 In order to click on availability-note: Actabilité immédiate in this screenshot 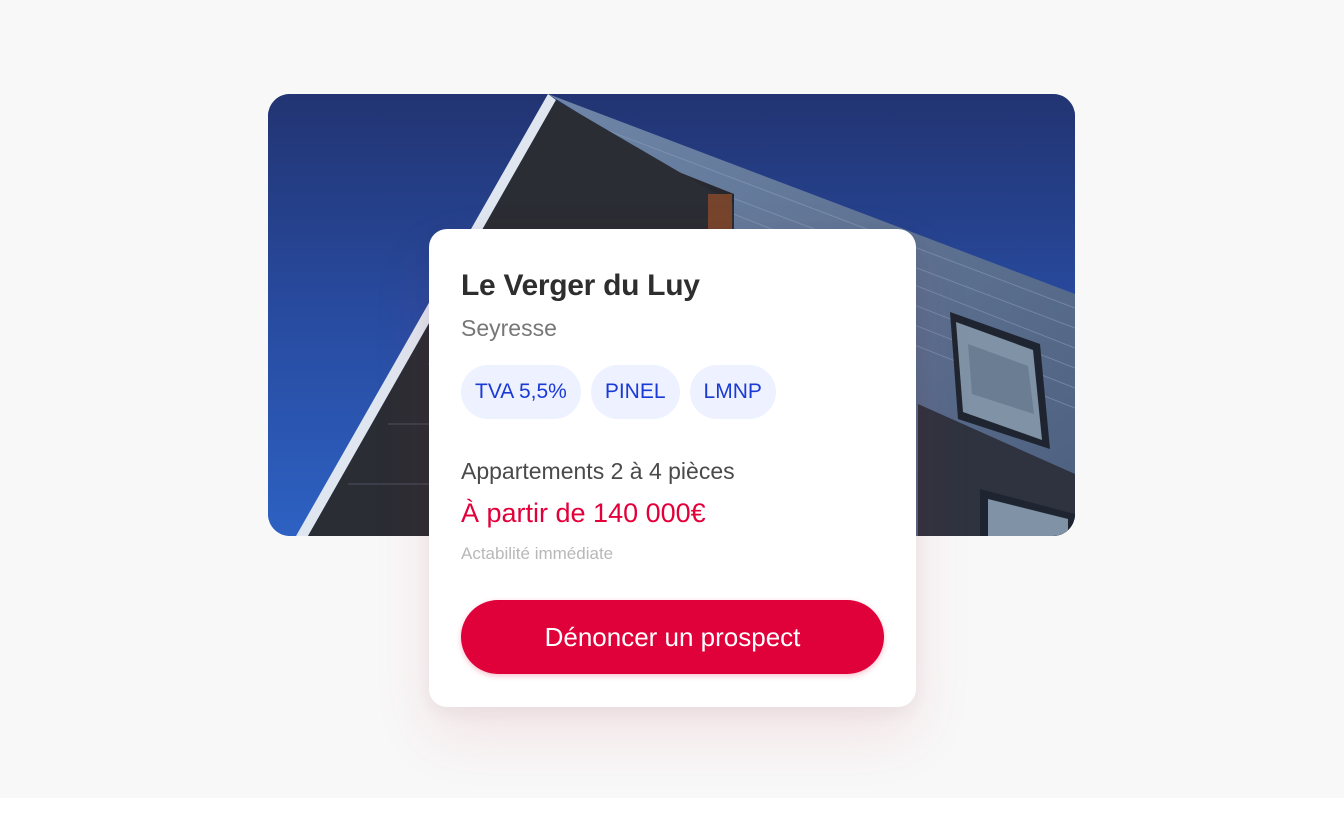, I will do `click(537, 553)`.